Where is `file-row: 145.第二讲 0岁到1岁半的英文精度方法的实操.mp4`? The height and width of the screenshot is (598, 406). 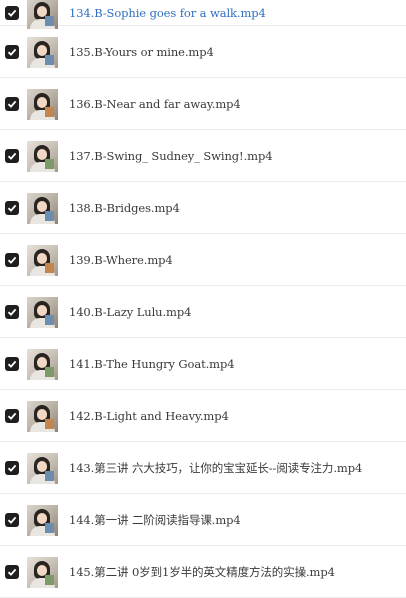 file-row: 145.第二讲 0岁到1岁半的英文精度方法的实操.mp4 is located at coordinates (203, 572).